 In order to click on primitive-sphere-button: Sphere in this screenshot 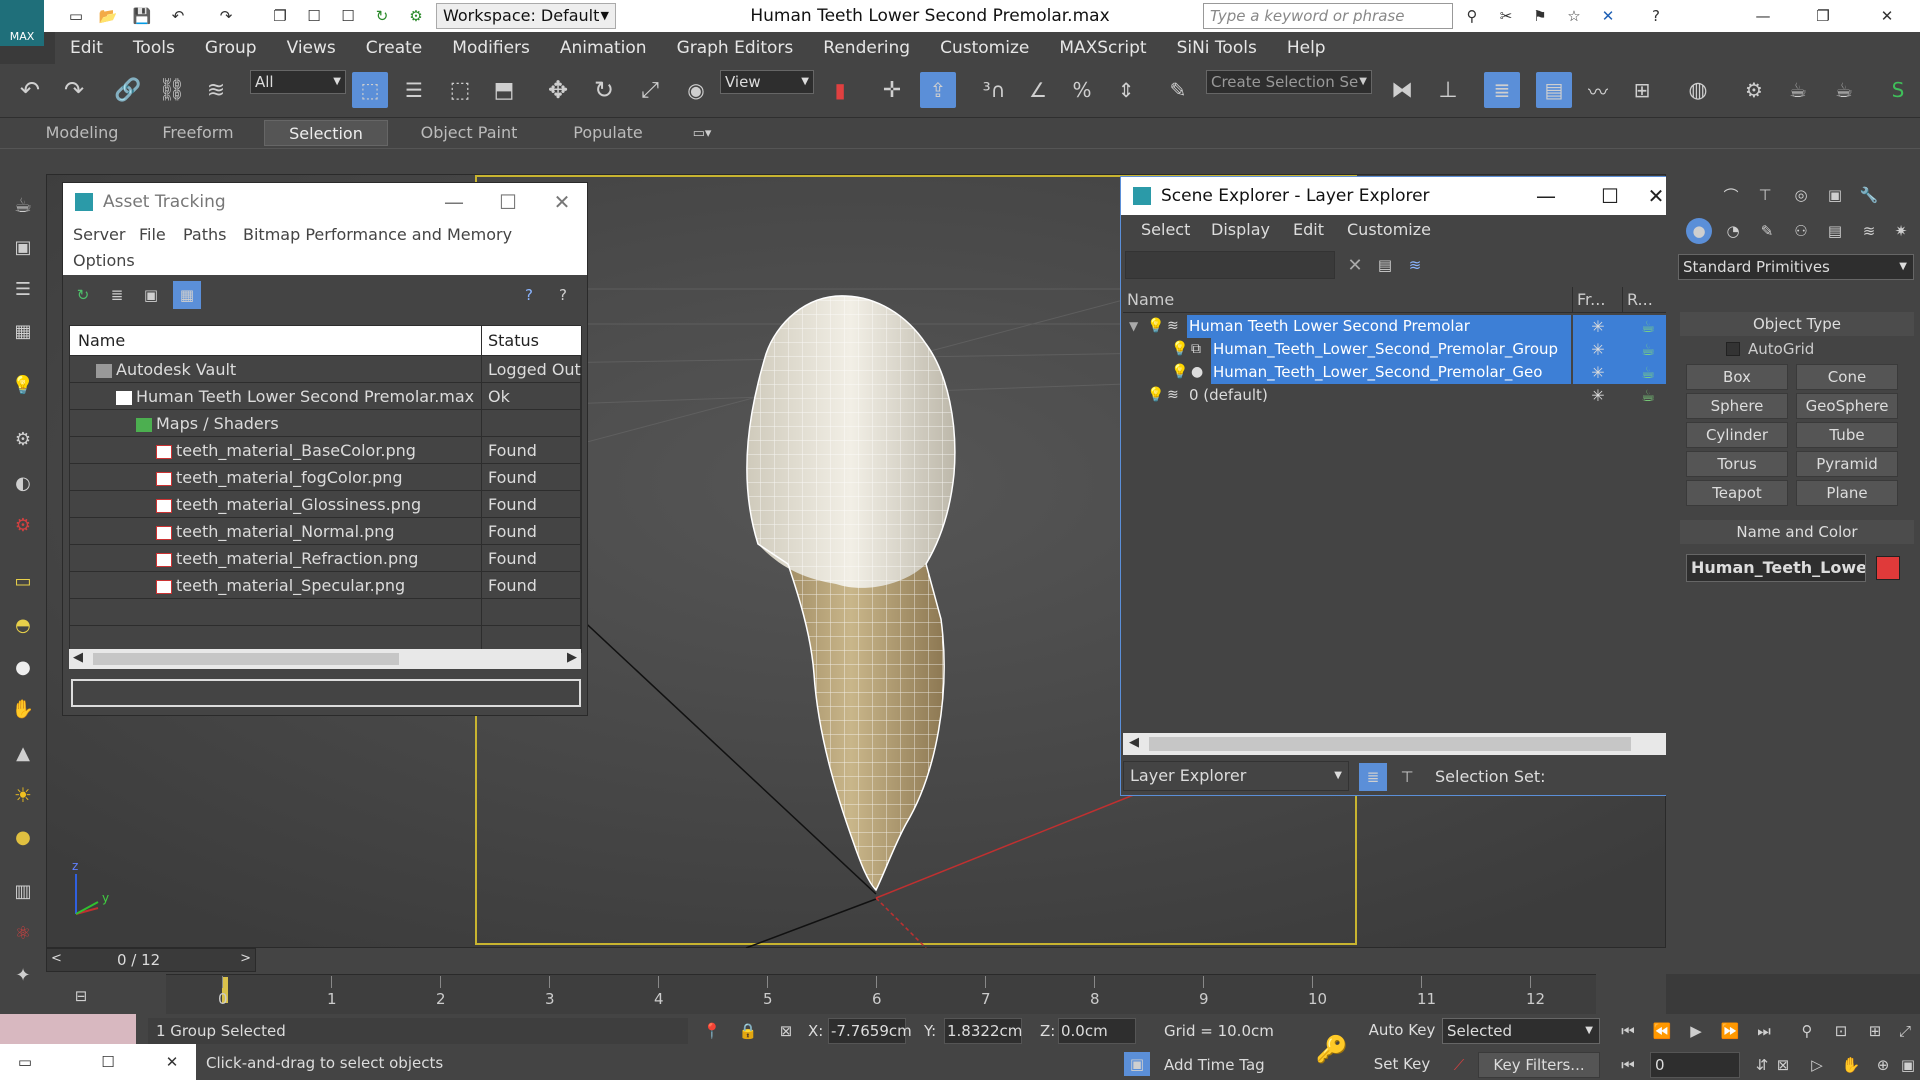, I will do `click(1737, 406)`.